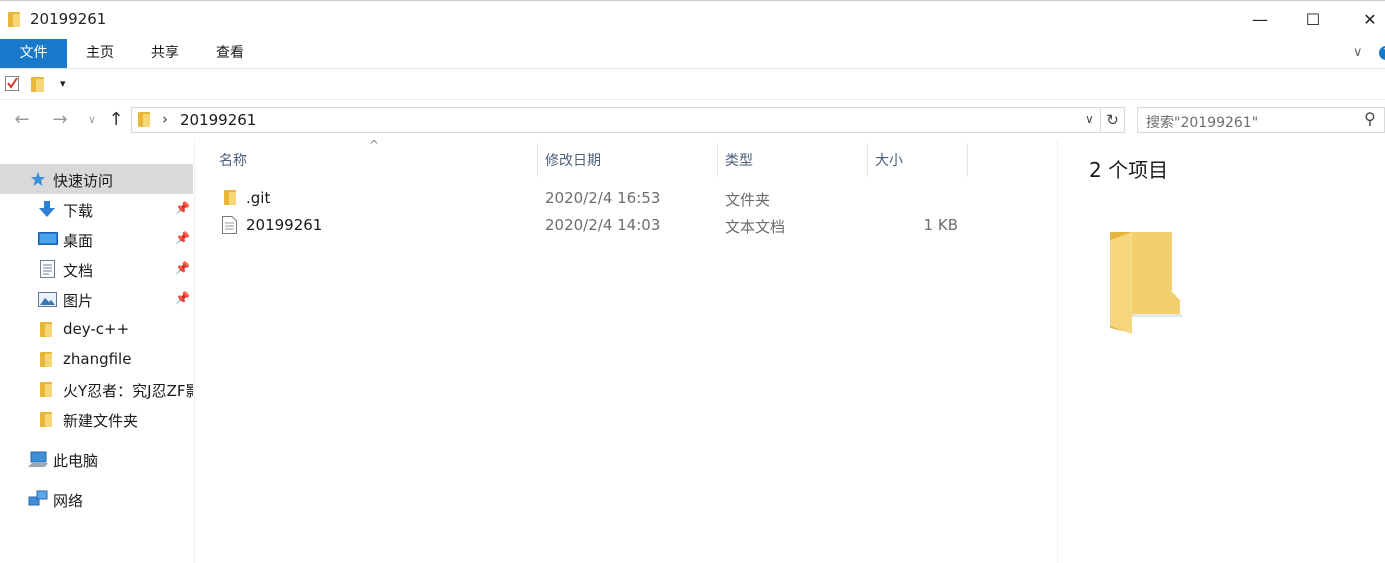  Describe the element at coordinates (755, 227) in the screenshot. I see `file-type: 文本文档` at that location.